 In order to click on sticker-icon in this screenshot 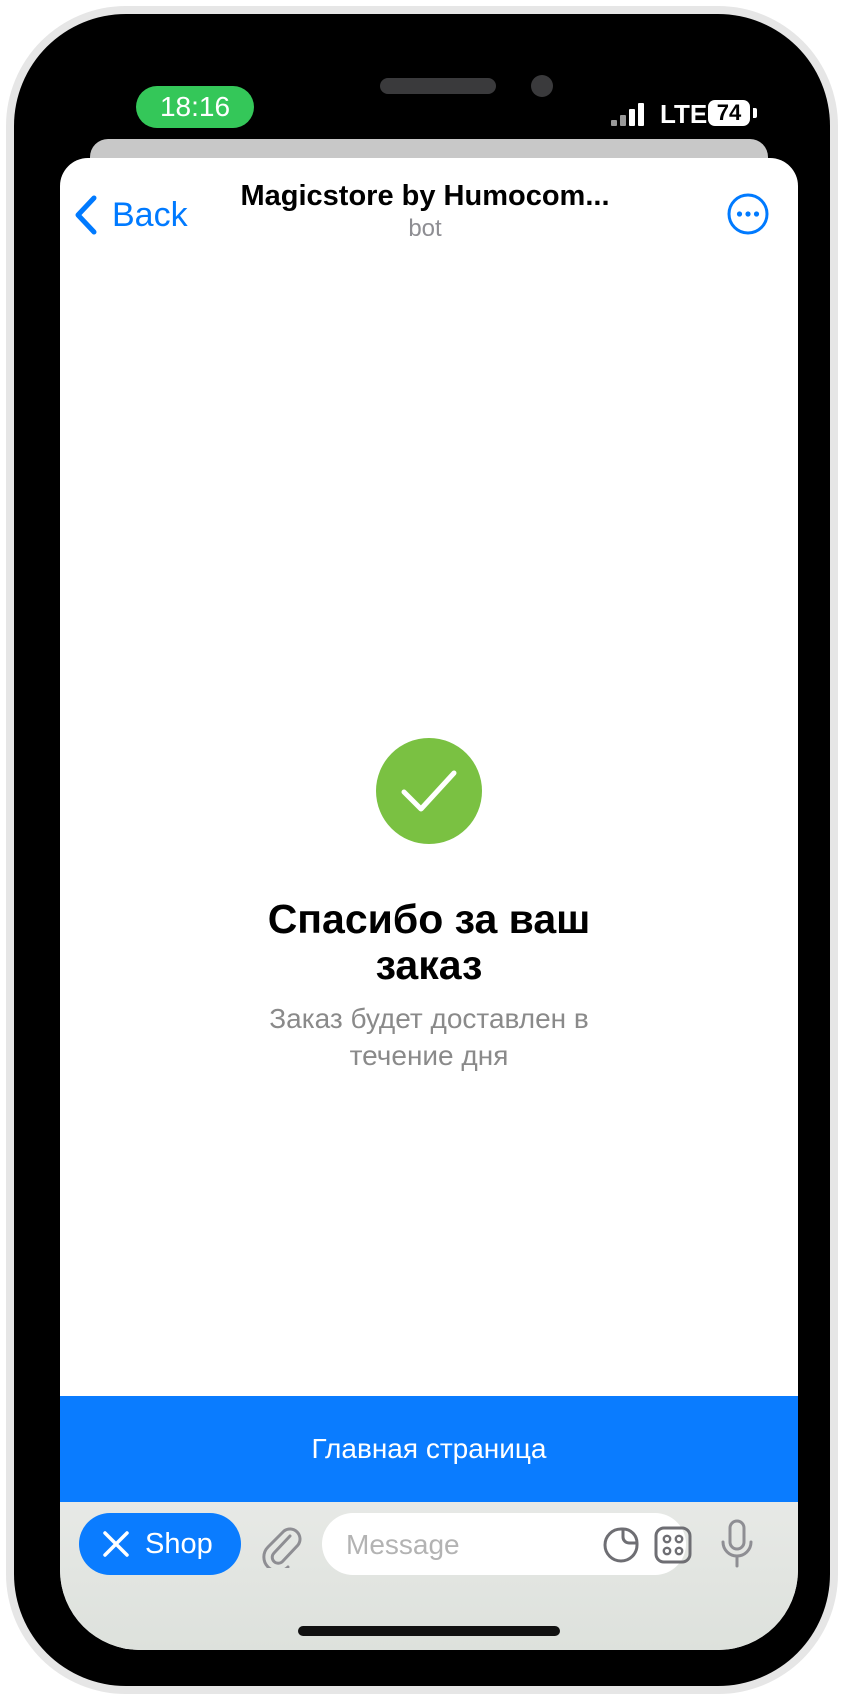, I will do `click(621, 1545)`.